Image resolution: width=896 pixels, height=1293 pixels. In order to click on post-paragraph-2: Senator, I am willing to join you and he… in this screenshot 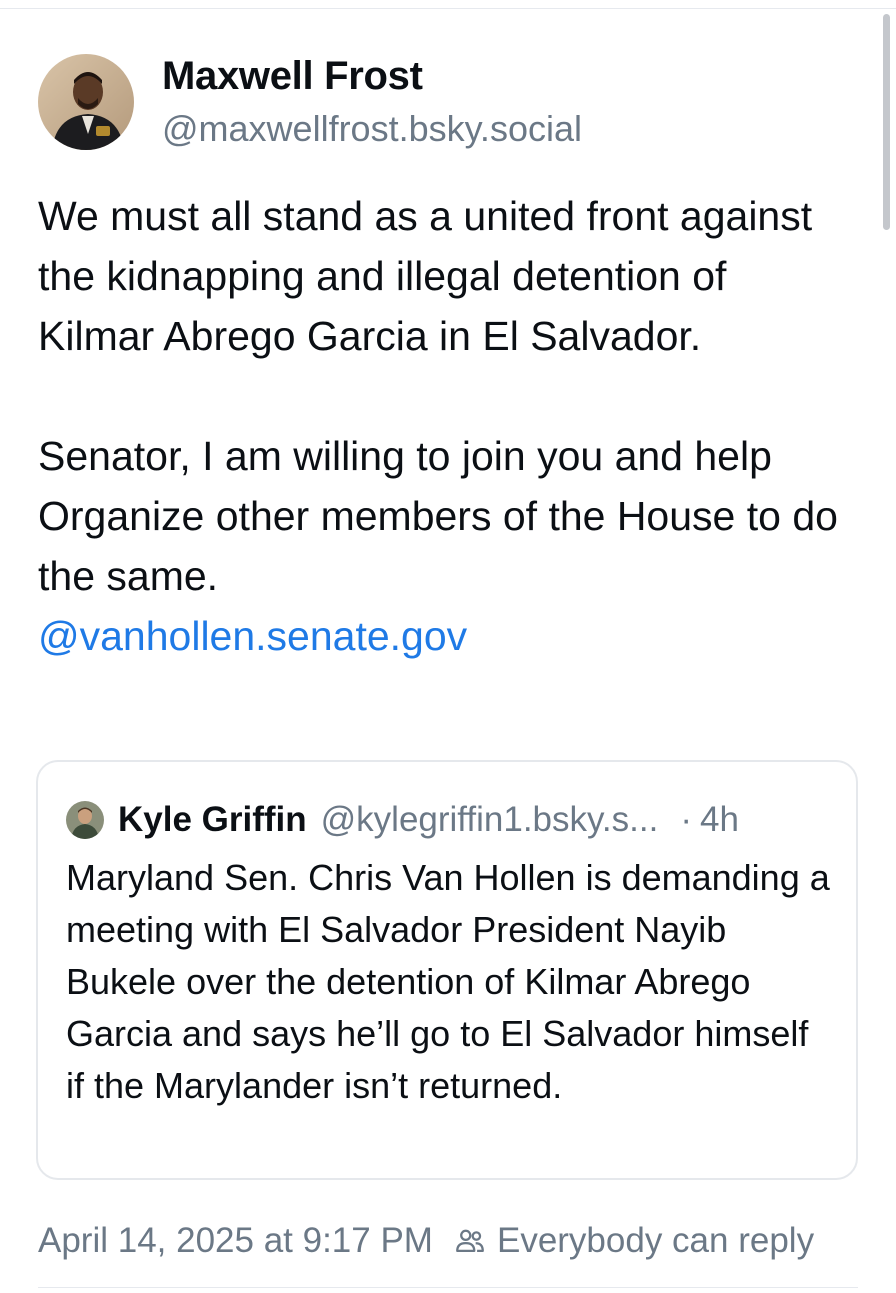, I will do `click(438, 516)`.